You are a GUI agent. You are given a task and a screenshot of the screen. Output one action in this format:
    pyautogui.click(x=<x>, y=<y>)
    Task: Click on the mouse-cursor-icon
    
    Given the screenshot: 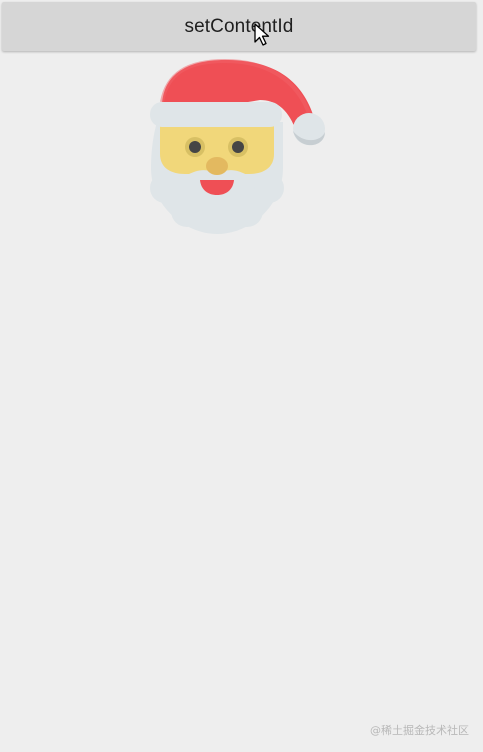 What is the action you would take?
    pyautogui.click(x=262, y=34)
    